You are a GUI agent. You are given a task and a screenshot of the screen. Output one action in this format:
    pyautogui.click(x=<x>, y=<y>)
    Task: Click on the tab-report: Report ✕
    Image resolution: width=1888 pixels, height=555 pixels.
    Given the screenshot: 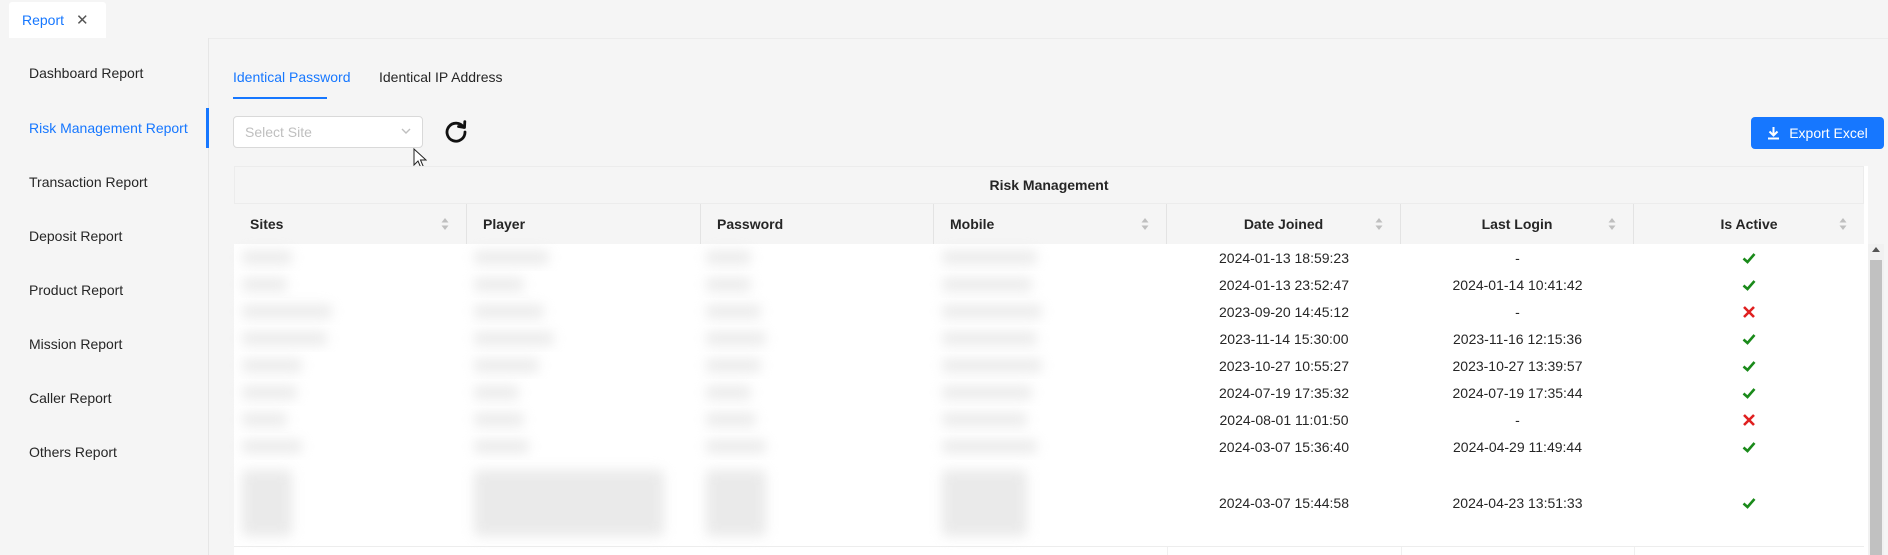 What is the action you would take?
    pyautogui.click(x=57, y=20)
    